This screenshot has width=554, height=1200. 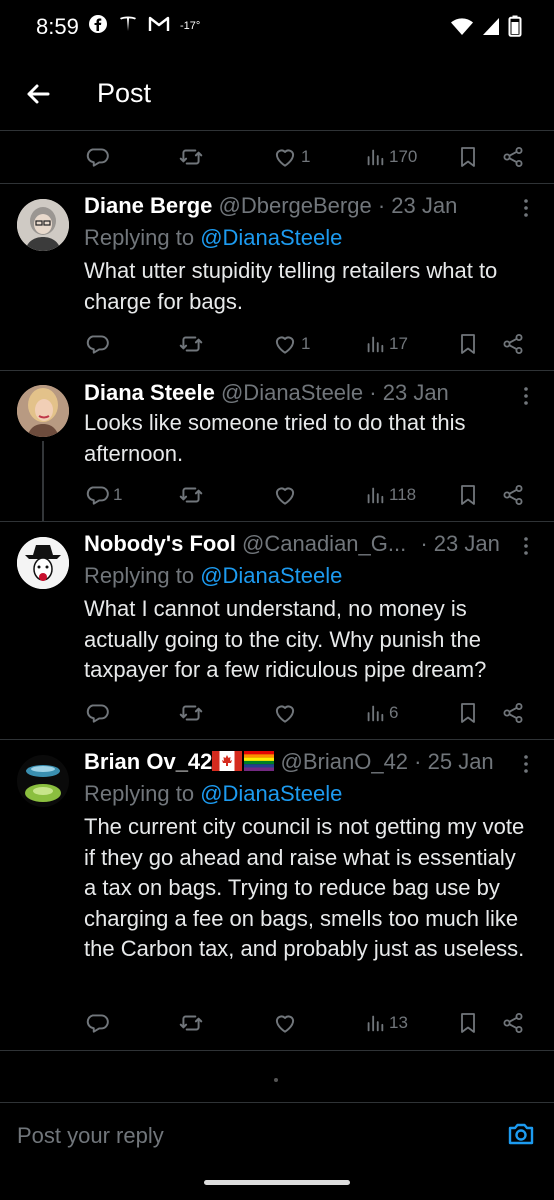 What do you see at coordinates (124, 93) in the screenshot?
I see `page-title: Post` at bounding box center [124, 93].